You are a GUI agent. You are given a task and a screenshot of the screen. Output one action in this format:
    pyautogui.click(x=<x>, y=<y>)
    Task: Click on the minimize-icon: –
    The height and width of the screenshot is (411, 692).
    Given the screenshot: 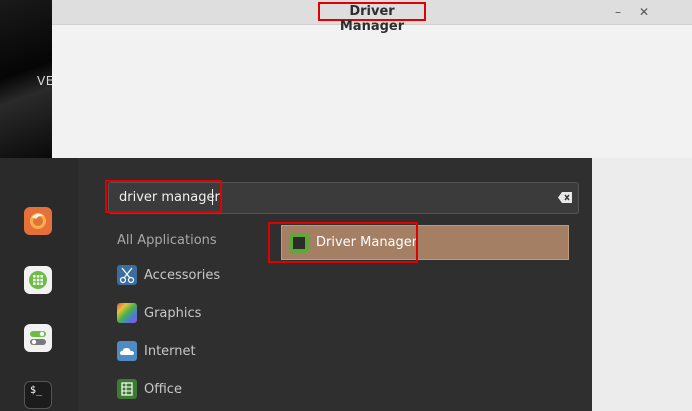 What is the action you would take?
    pyautogui.click(x=618, y=12)
    